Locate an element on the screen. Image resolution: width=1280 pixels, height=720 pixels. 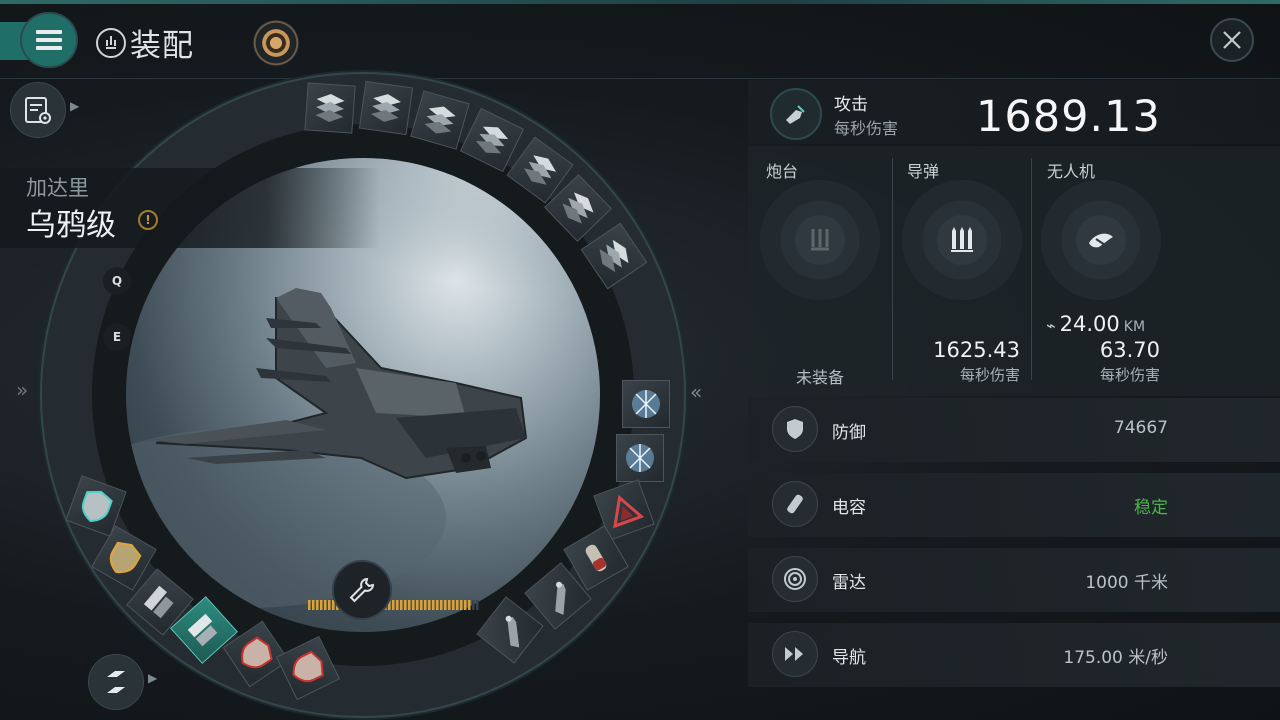
left-chevron-icon: » is located at coordinates (22, 390).